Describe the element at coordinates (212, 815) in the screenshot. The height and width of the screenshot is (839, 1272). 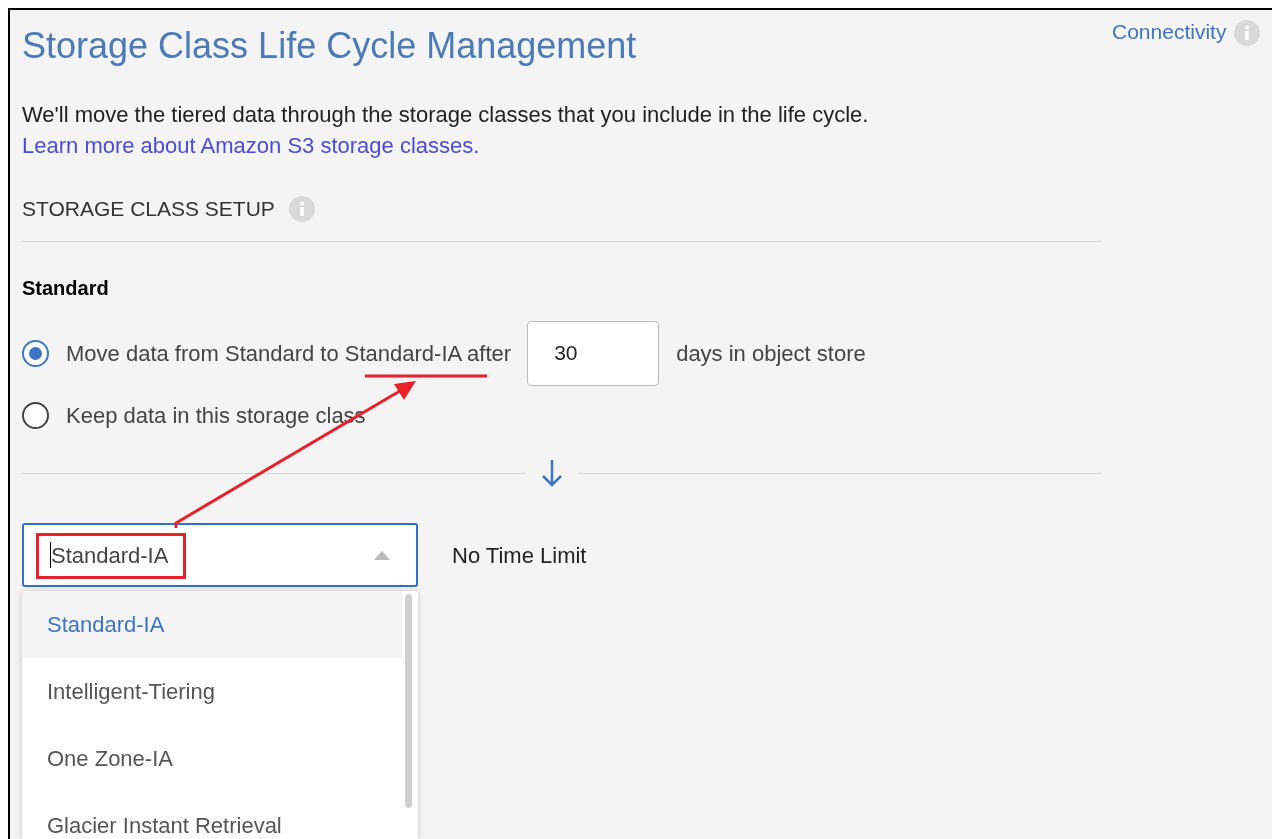
I see `dropdown-option: Glacier Instant Retrieval` at that location.